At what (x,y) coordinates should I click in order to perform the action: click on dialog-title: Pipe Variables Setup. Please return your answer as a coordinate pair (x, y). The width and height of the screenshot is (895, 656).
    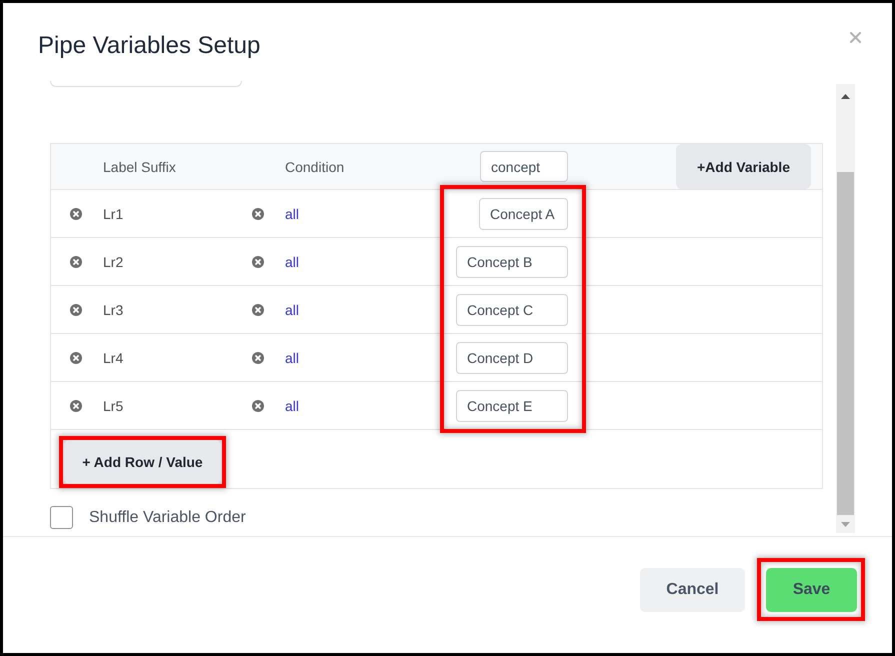
    Looking at the image, I should click on (149, 46).